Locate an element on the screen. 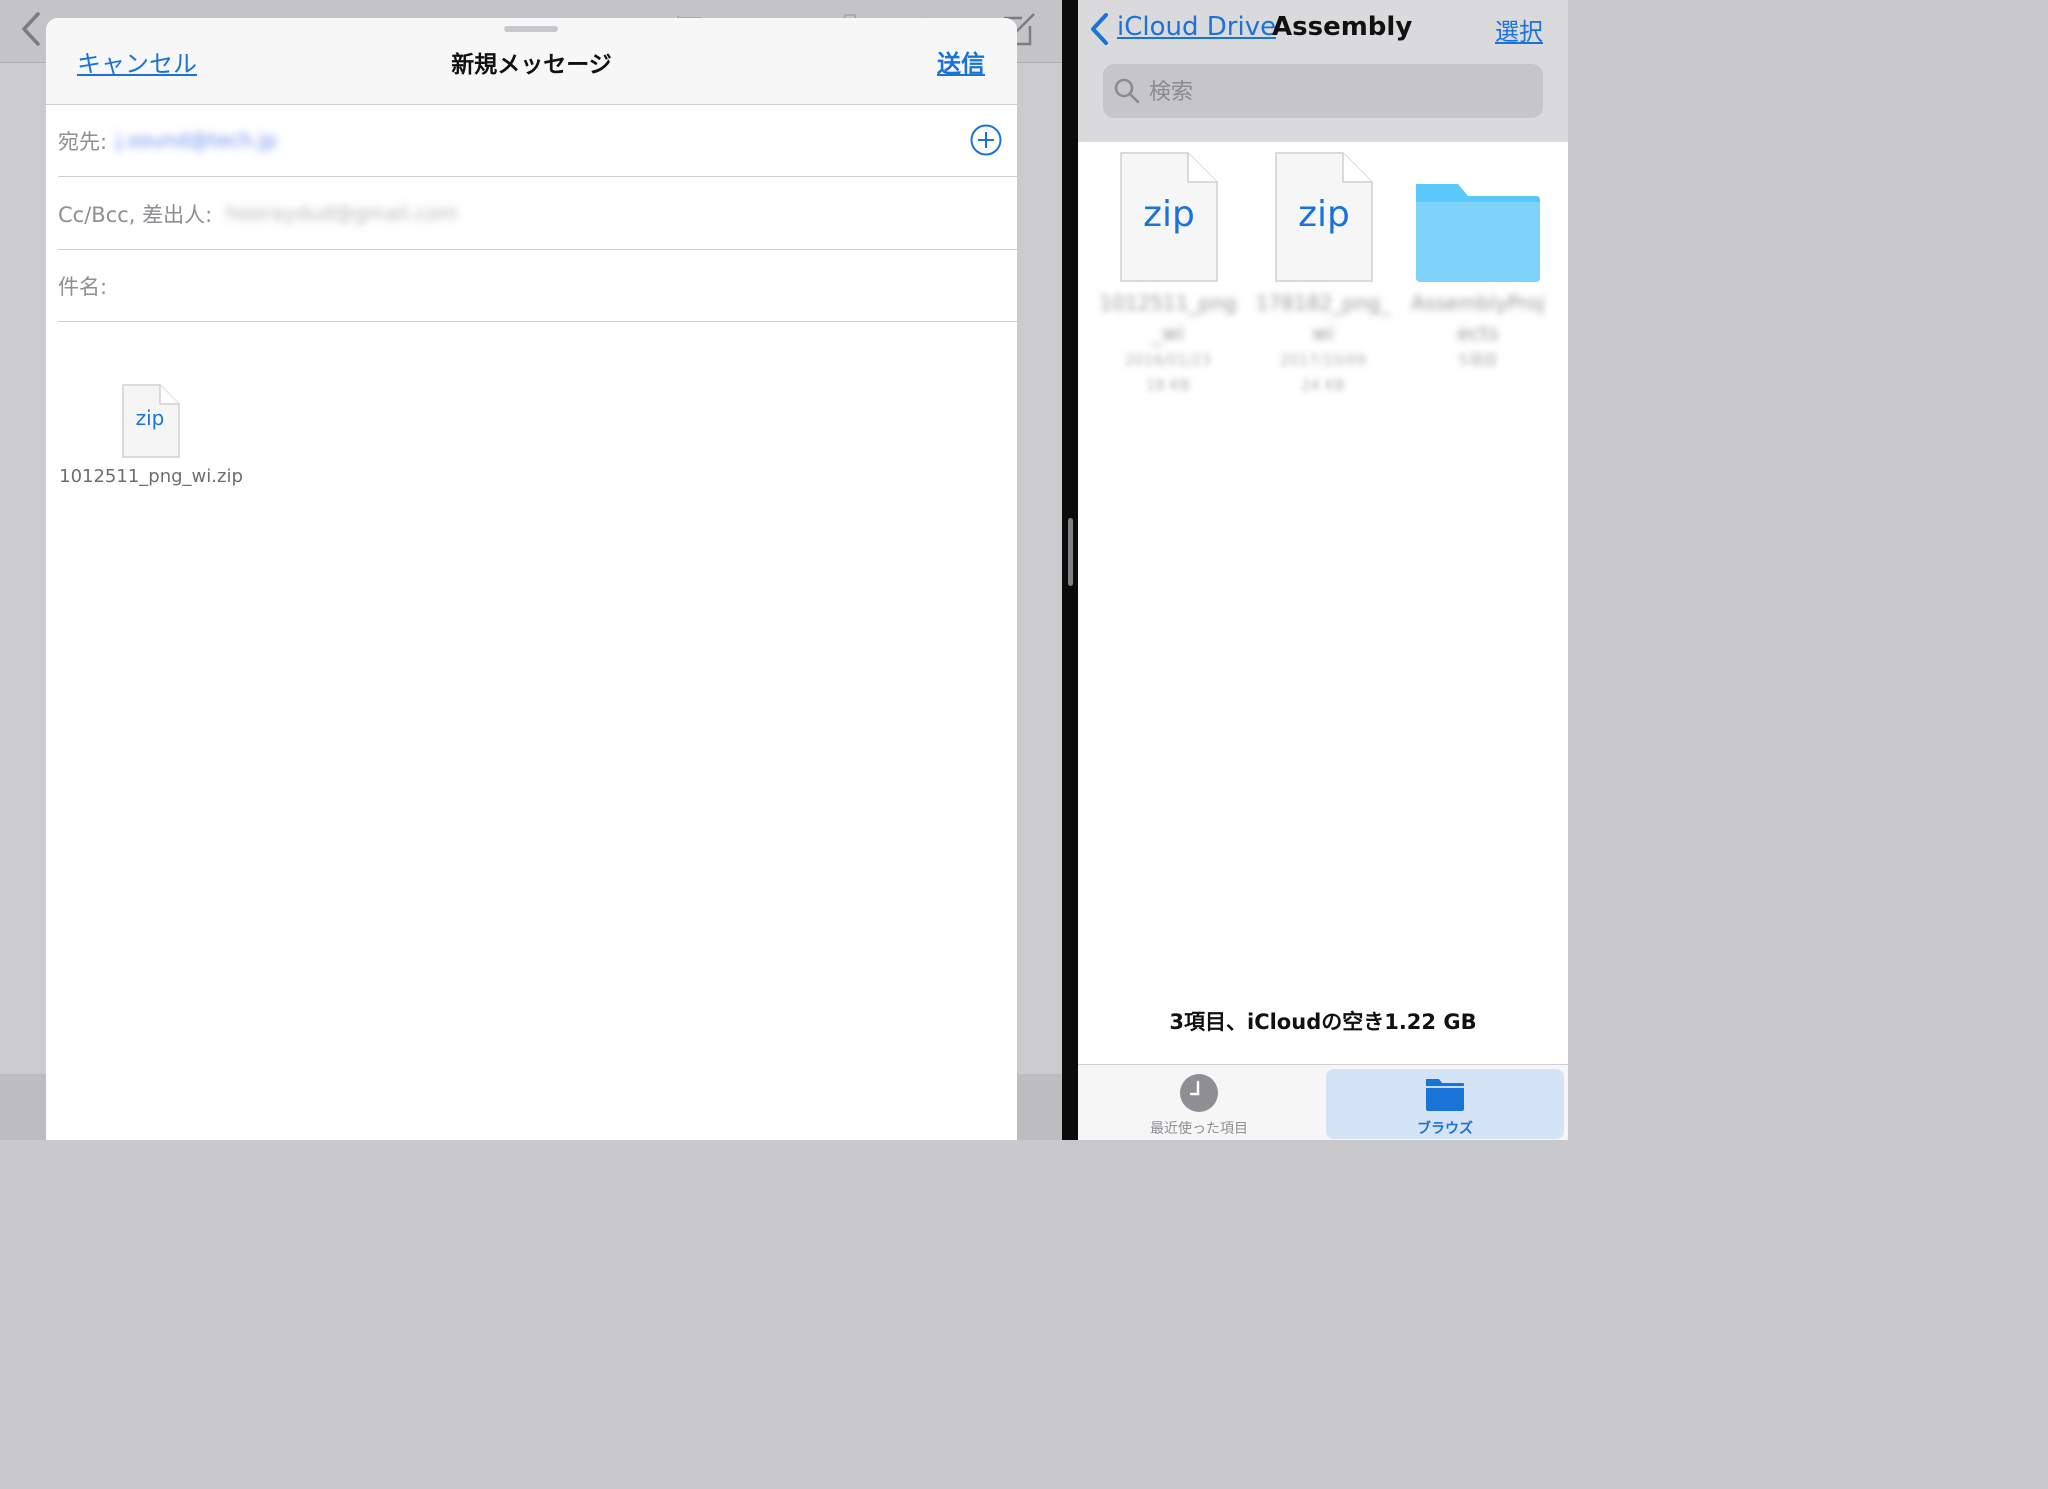 The width and height of the screenshot is (2048, 1489). select-button: 選択 is located at coordinates (1519, 29).